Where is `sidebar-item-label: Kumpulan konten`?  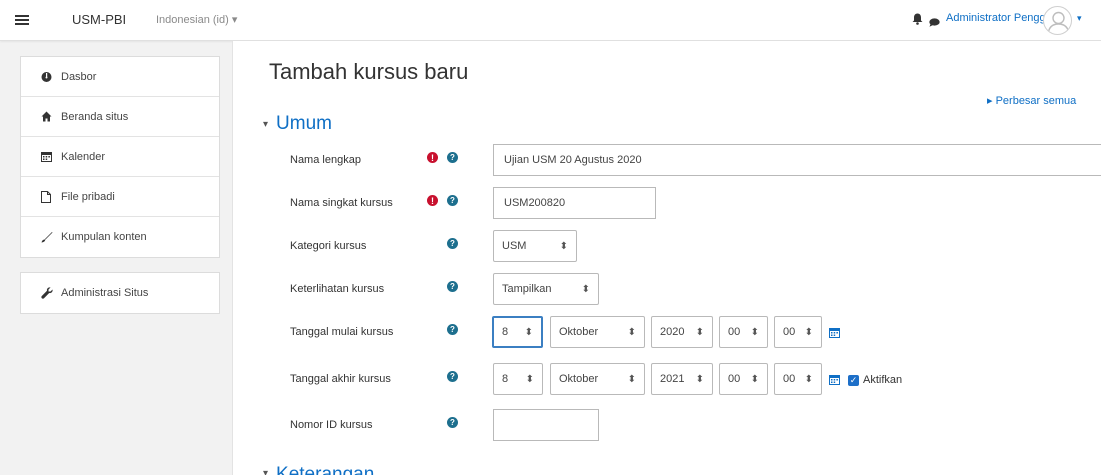 sidebar-item-label: Kumpulan konten is located at coordinates (104, 237).